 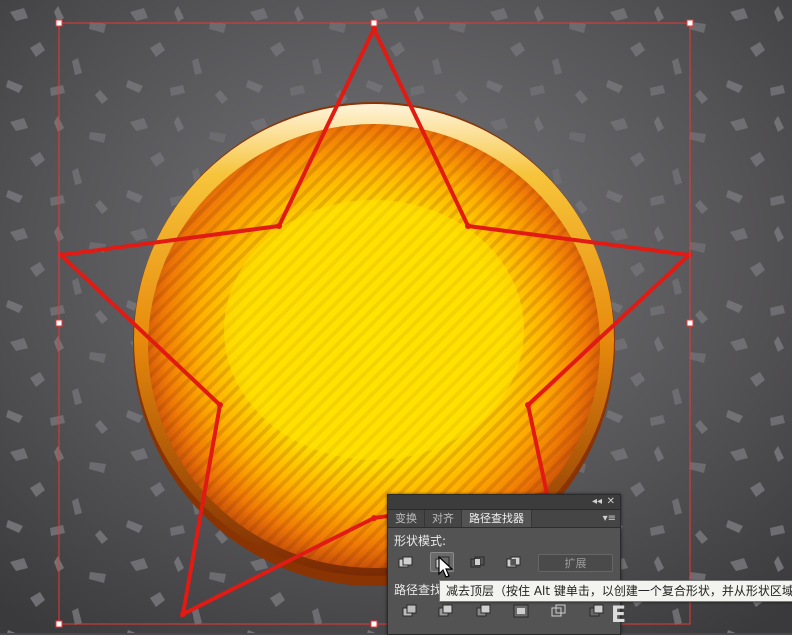 What do you see at coordinates (504, 502) in the screenshot?
I see `panel-title-bar: ◂◂ ✕` at bounding box center [504, 502].